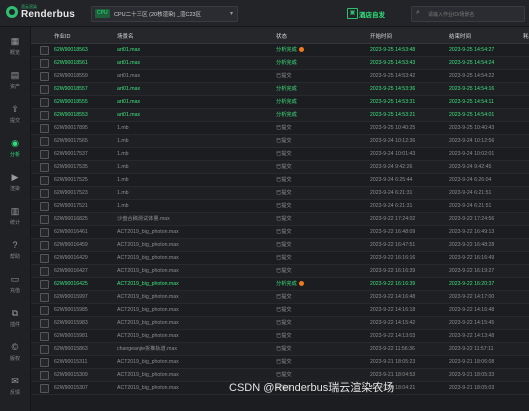  Describe the element at coordinates (393, 245) in the screenshot. I see `start-time-cell-text: 2023-9-22 16:47:51` at that location.